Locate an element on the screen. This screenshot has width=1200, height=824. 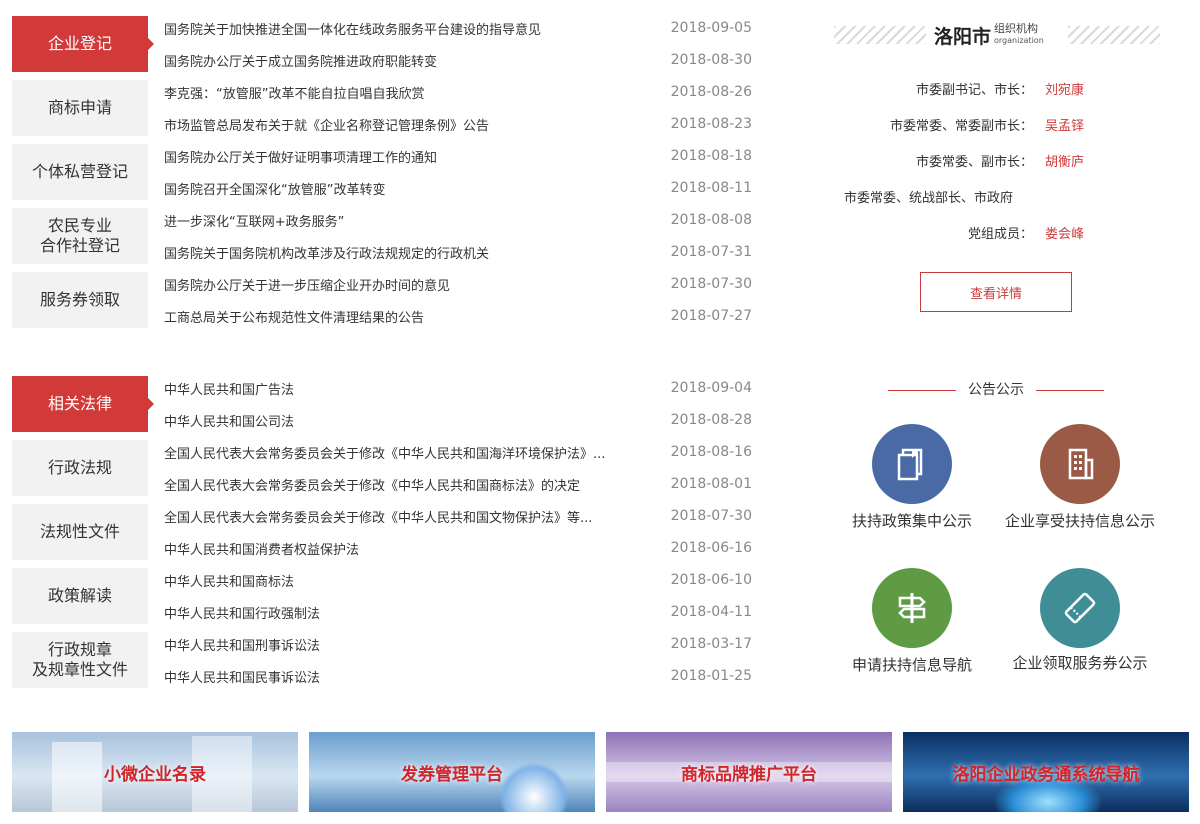
news-date: 2018-08-08 is located at coordinates (711, 220).